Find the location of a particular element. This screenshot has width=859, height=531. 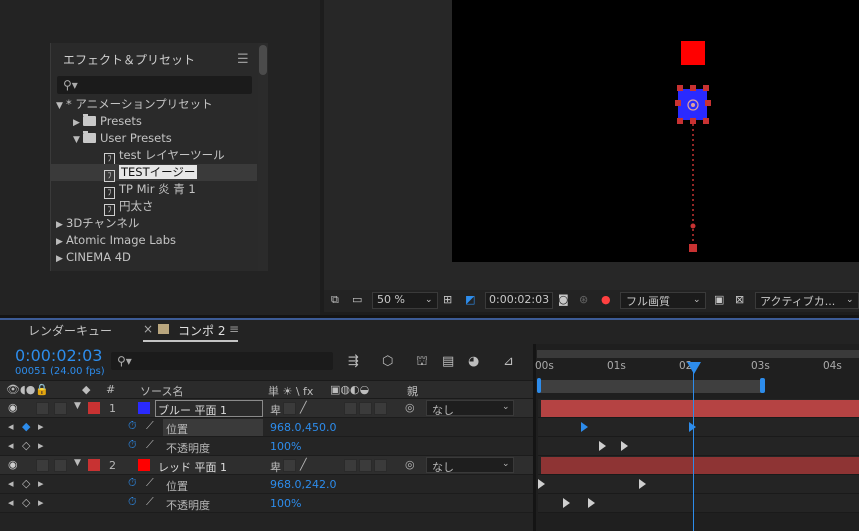

tree-item-animation-presets: ▼ * アニメーションプリセット is located at coordinates (154, 104).